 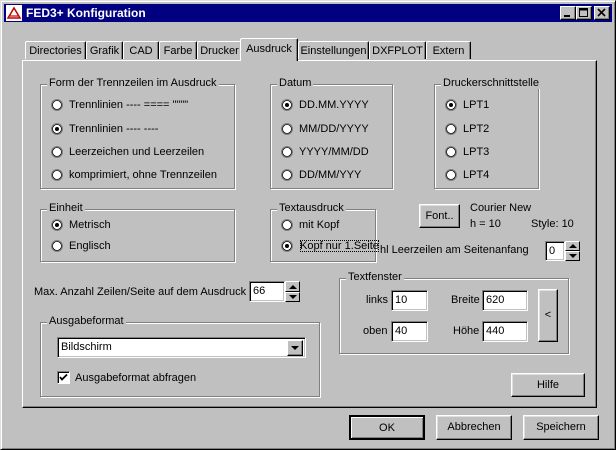 I want to click on zeilen-spinner, so click(x=292, y=291).